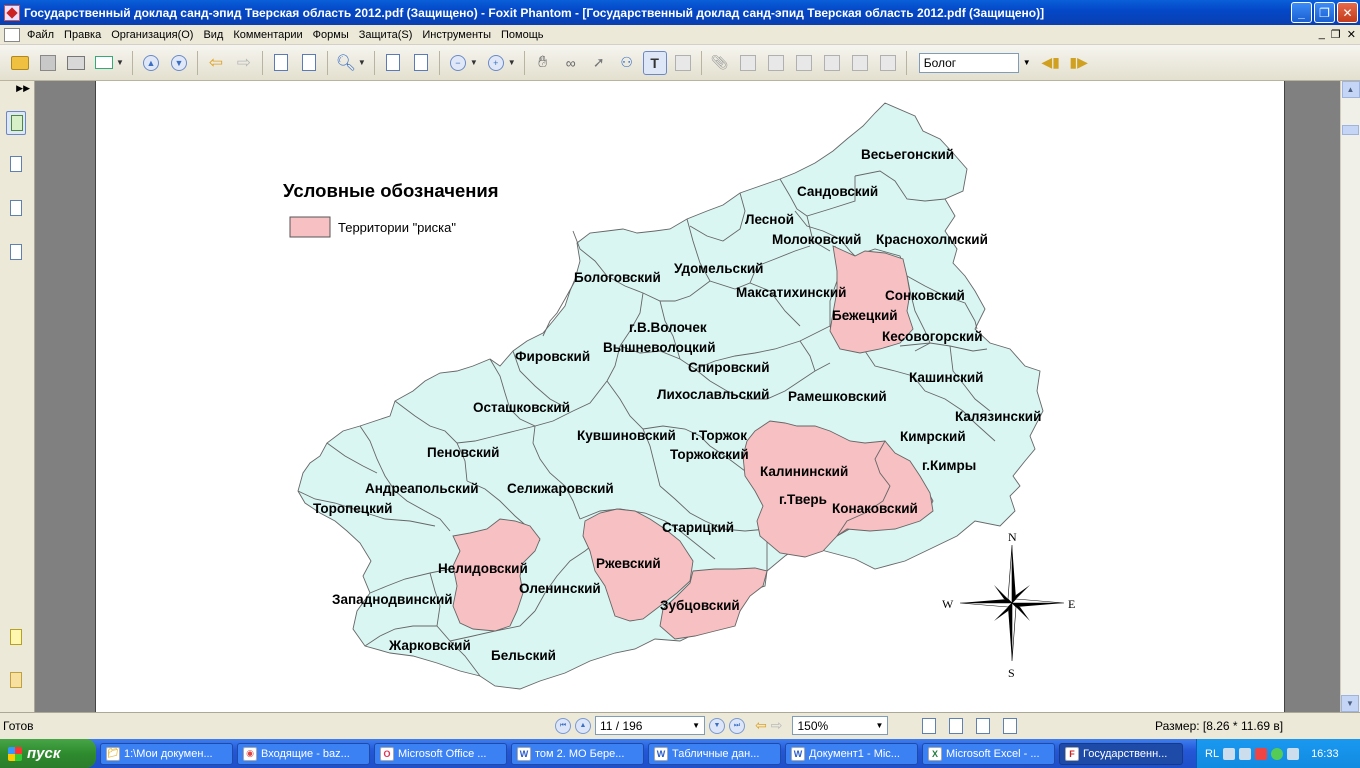  Describe the element at coordinates (929, 725) in the screenshot. I see `single-page-view-icon` at that location.